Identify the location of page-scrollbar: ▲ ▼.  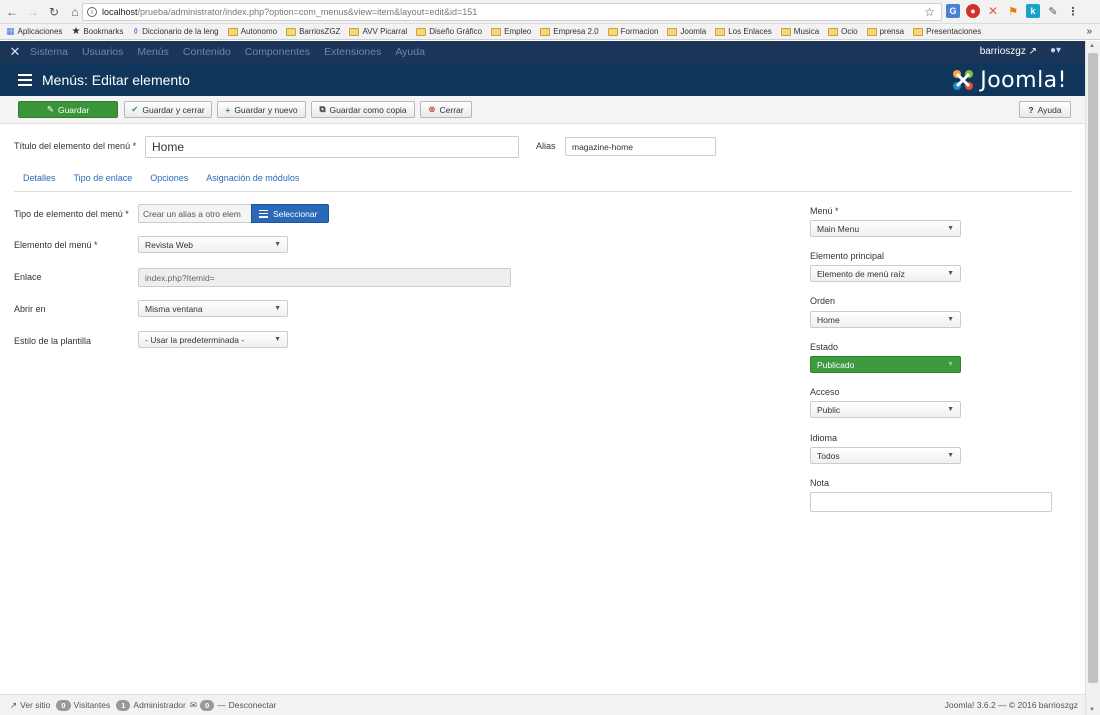
(1092, 378).